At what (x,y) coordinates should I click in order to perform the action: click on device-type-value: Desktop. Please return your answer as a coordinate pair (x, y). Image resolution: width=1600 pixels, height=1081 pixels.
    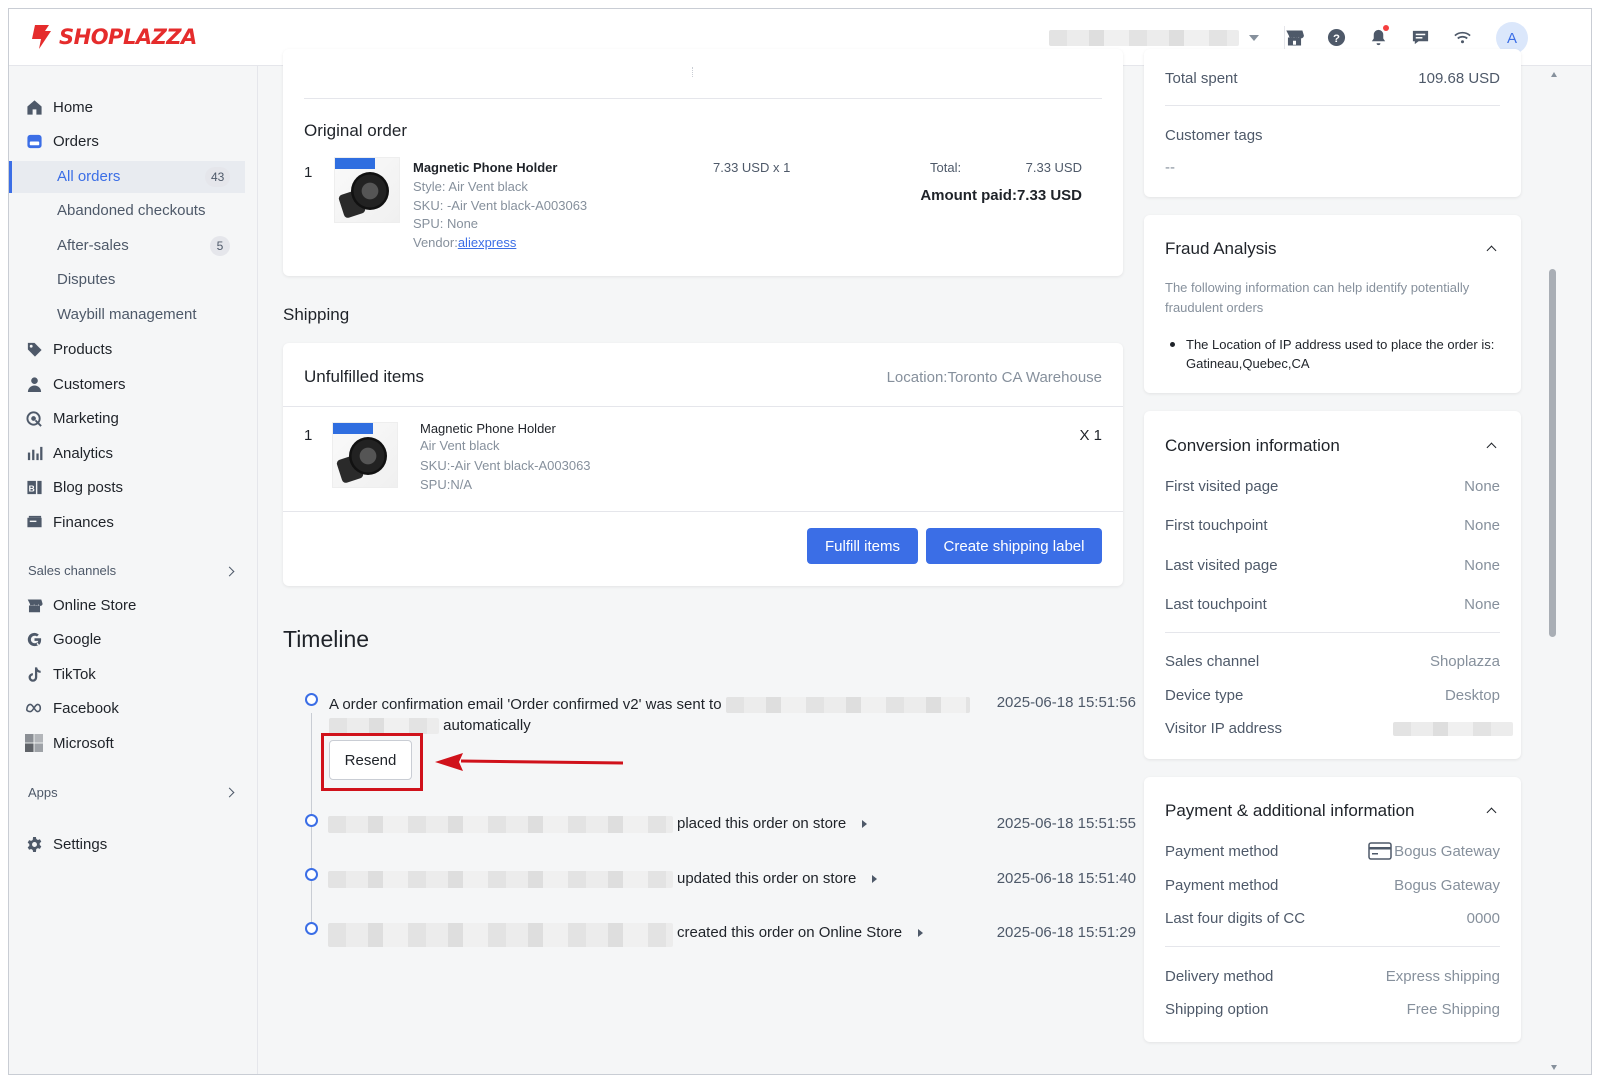
    Looking at the image, I should click on (1472, 695).